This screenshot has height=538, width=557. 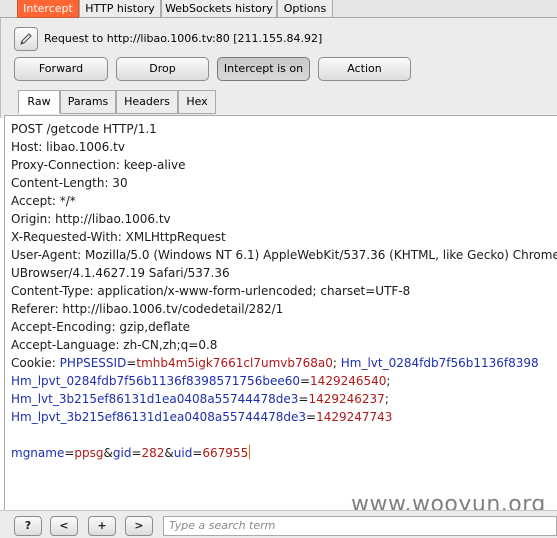 What do you see at coordinates (101, 327) in the screenshot?
I see `header-line: Accept-Encoding: gzip,deflate` at bounding box center [101, 327].